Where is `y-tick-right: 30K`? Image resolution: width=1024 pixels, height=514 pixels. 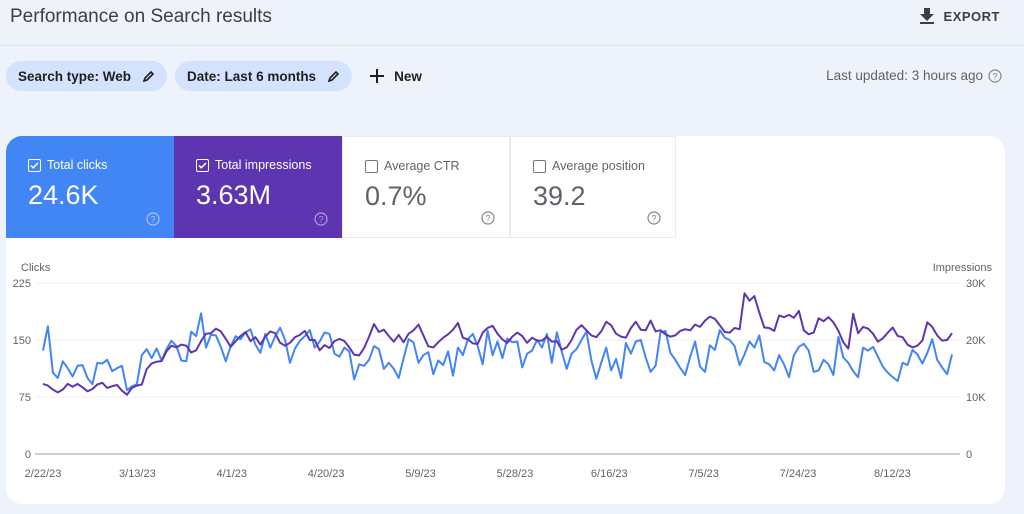 y-tick-right: 30K is located at coordinates (976, 284).